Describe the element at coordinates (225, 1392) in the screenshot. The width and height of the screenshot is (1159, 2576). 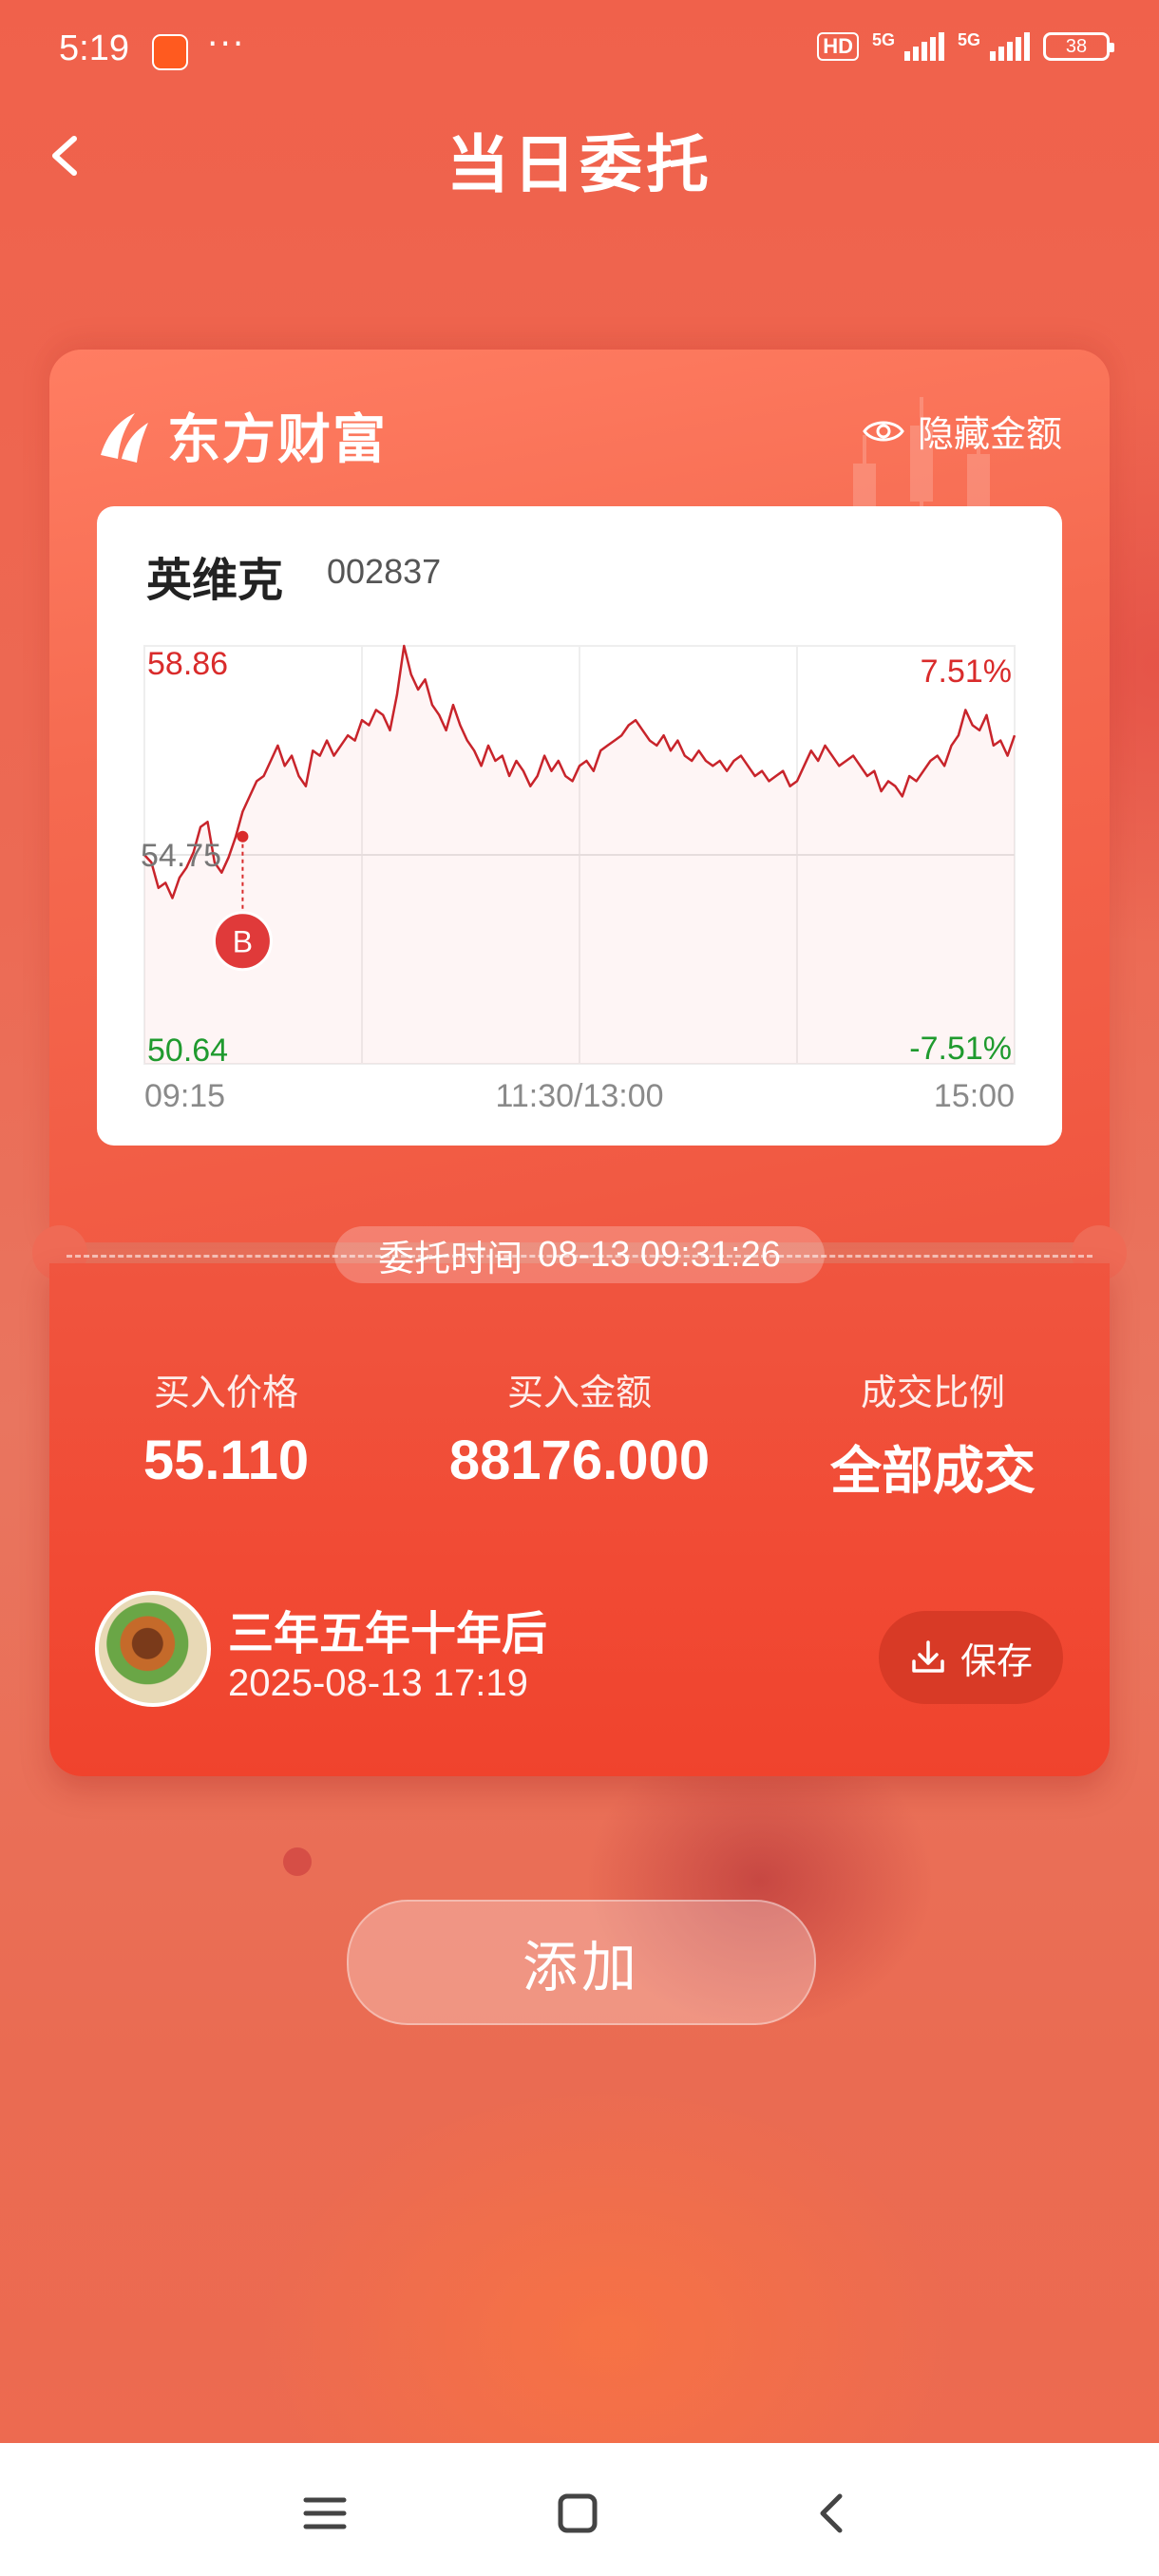
I see `stat-label: 买入价格` at that location.